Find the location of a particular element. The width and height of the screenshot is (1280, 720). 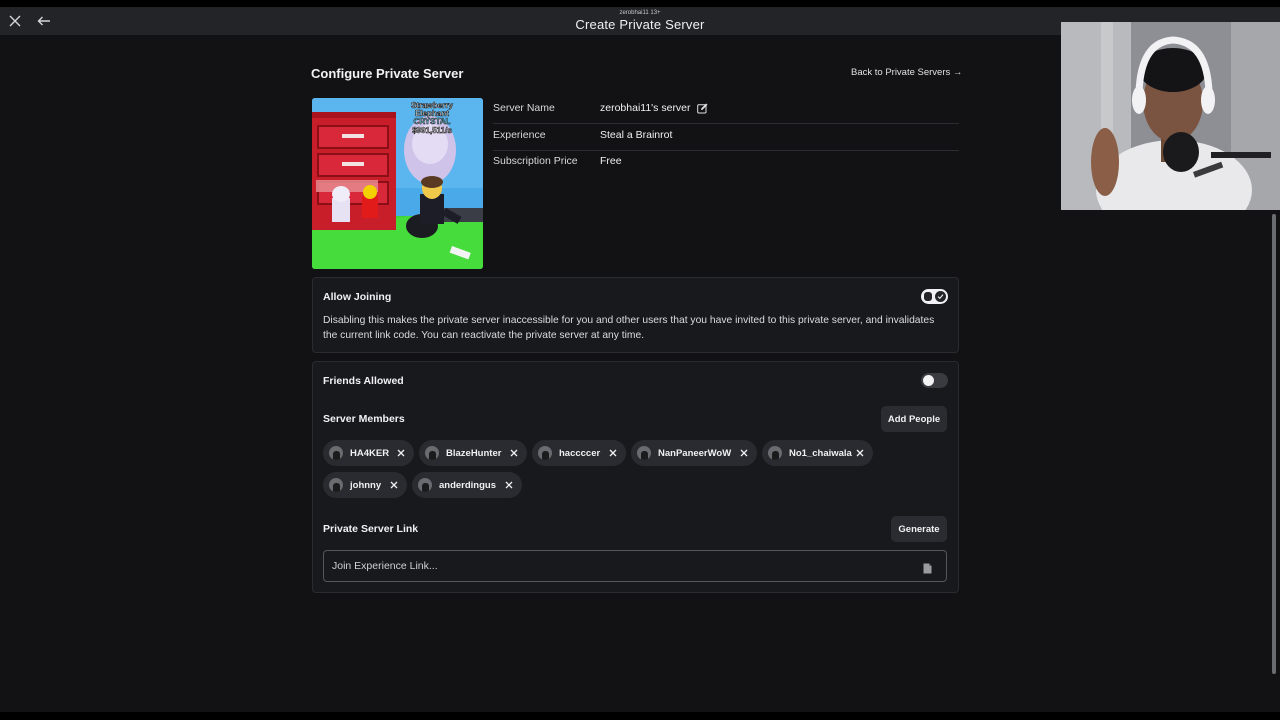

friends-allowed-toggle is located at coordinates (934, 380).